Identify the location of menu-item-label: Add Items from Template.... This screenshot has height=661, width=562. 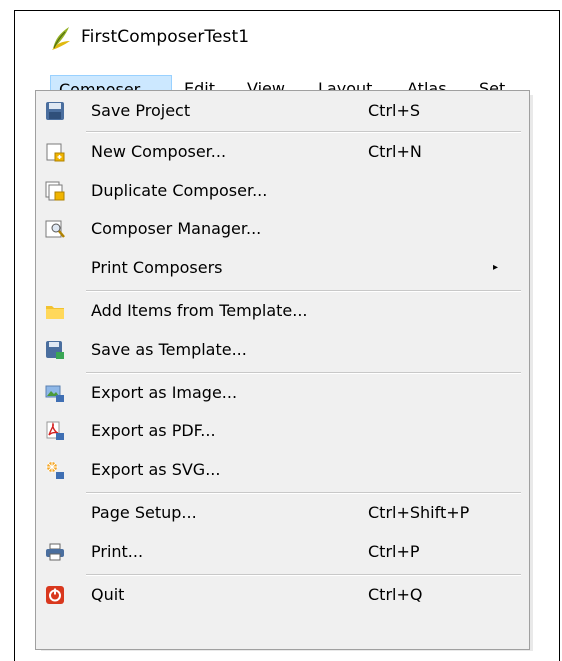
(199, 310).